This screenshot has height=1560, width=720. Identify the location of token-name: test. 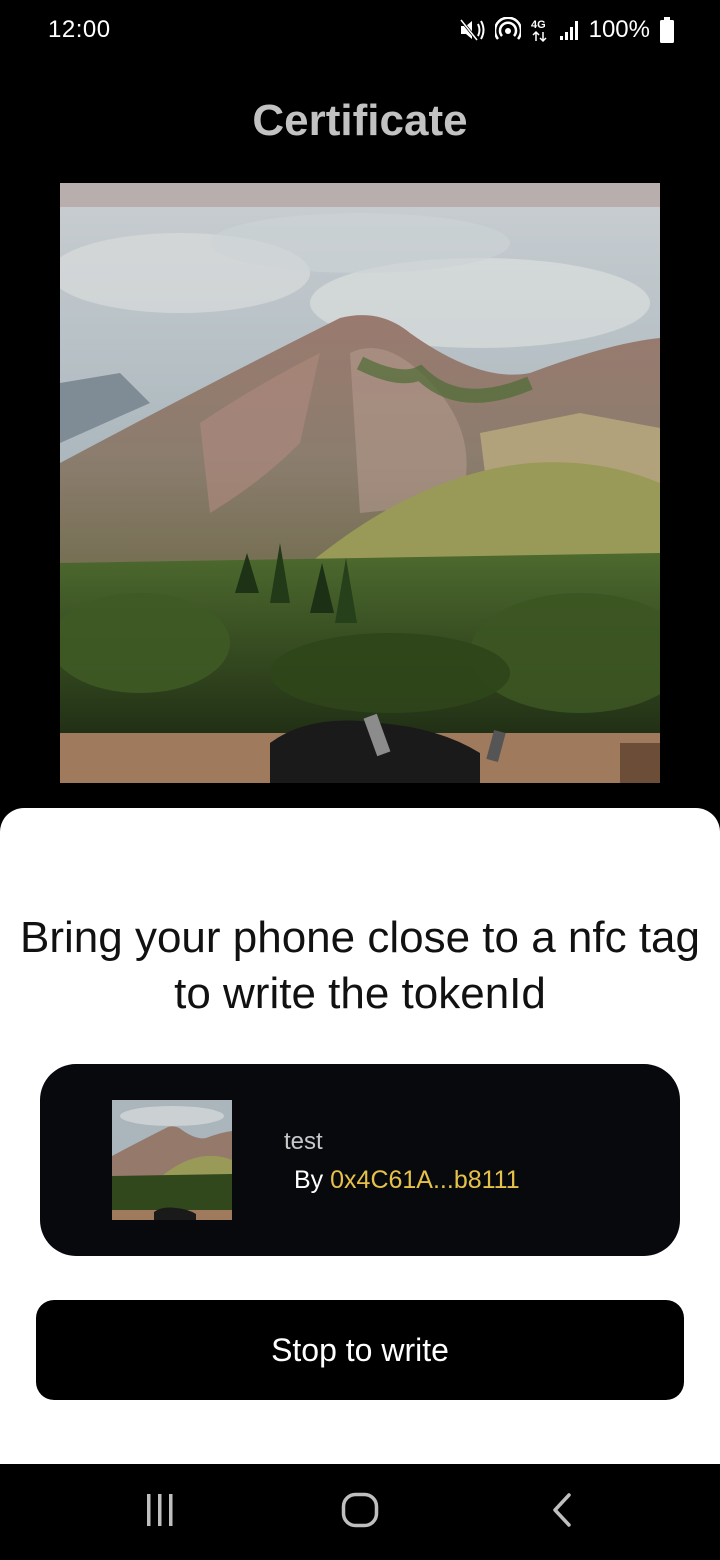
(303, 1141).